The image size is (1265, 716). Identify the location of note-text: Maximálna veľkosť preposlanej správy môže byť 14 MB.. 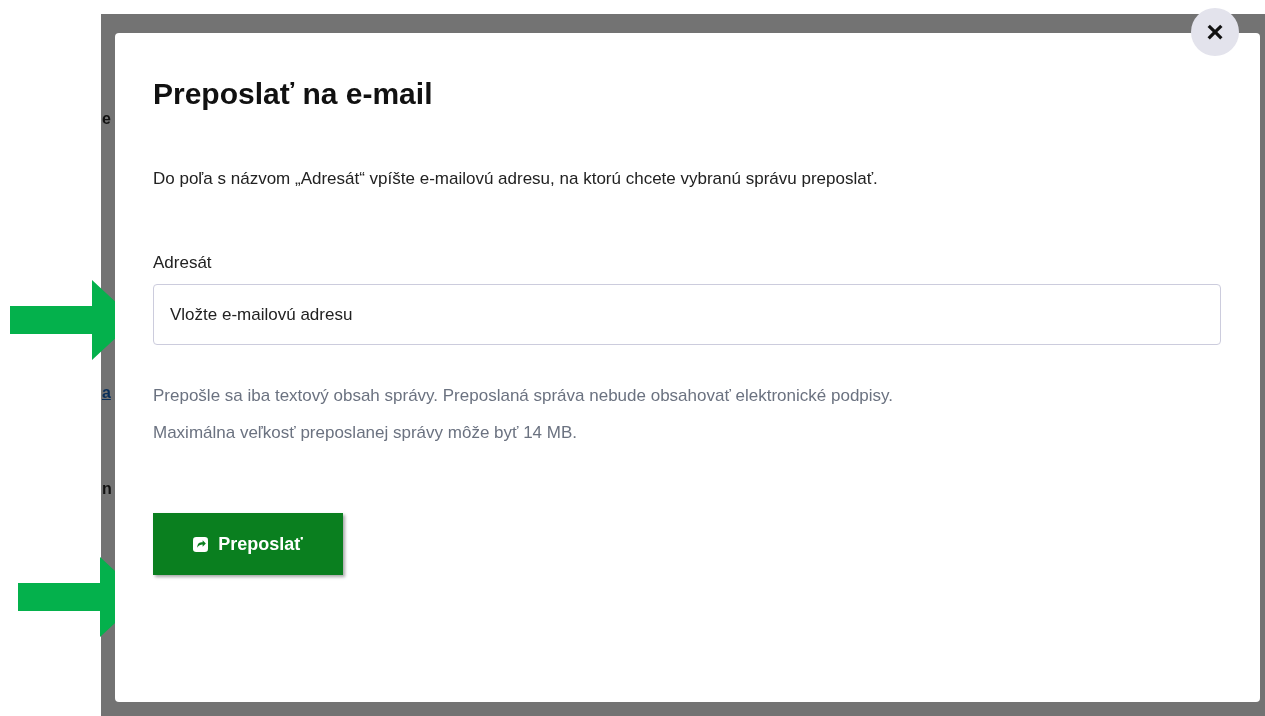
(365, 433).